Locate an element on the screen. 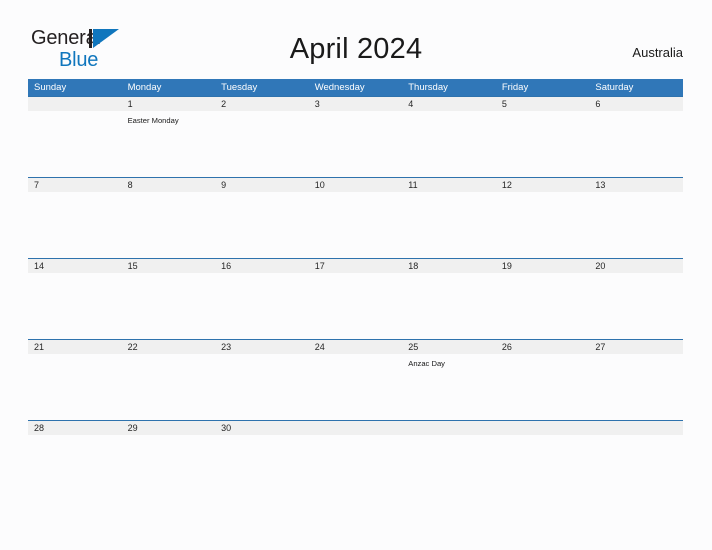 The image size is (712, 550). calendar-week-row: 28 29 30 is located at coordinates (355, 457).